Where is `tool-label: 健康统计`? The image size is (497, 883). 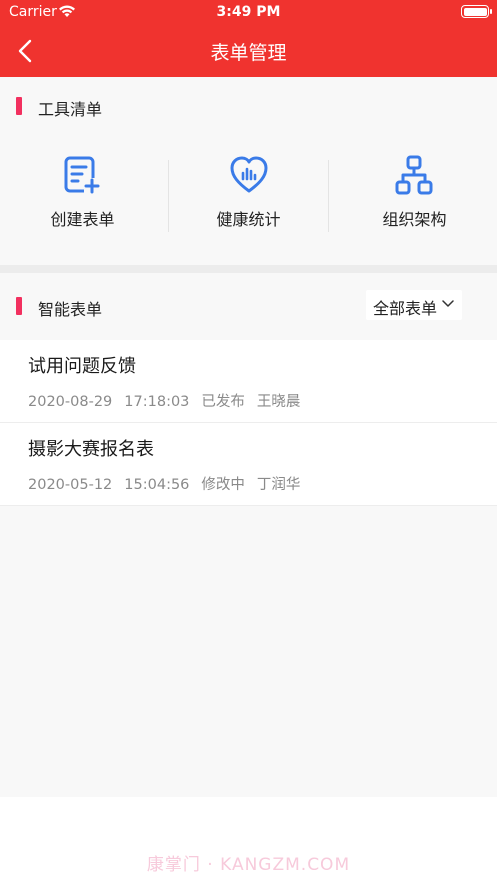
tool-label: 健康统计 is located at coordinates (248, 219).